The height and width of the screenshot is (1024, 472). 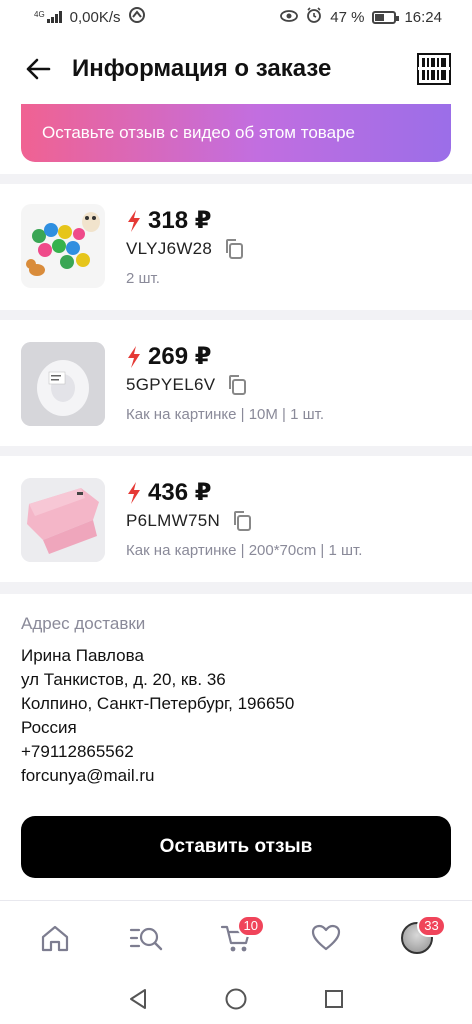 I want to click on nav-home, so click(x=55, y=938).